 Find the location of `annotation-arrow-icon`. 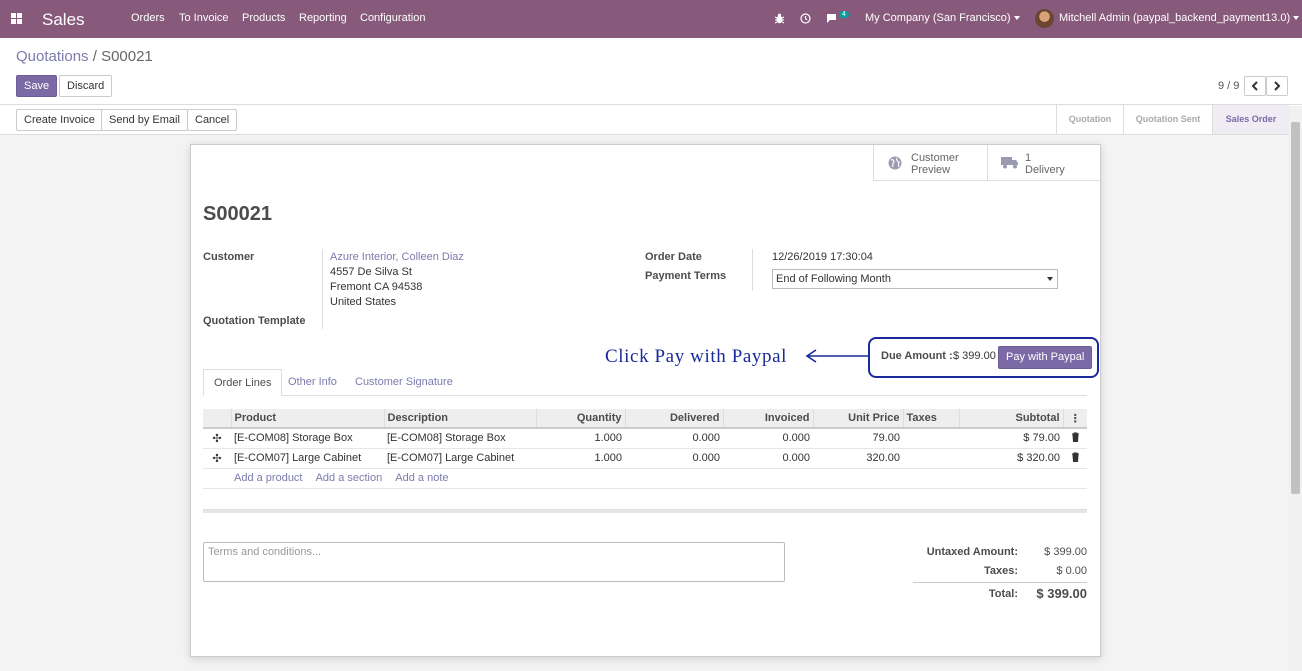

annotation-arrow-icon is located at coordinates (837, 356).